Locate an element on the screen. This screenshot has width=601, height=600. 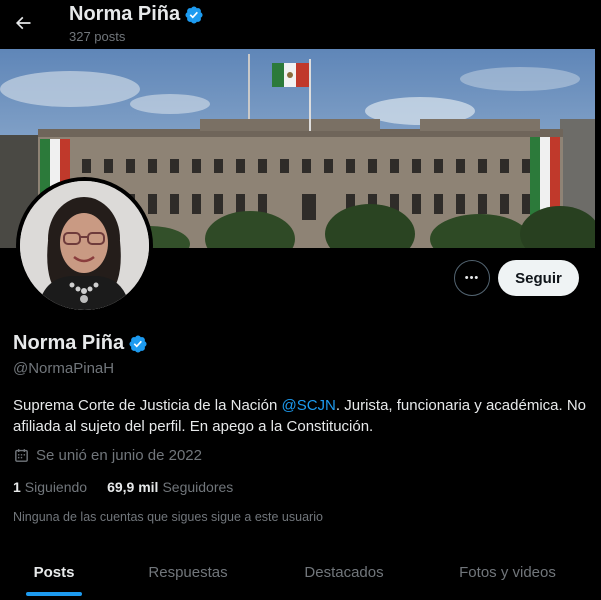
tab-respuestas: Respuestas is located at coordinates (188, 572).